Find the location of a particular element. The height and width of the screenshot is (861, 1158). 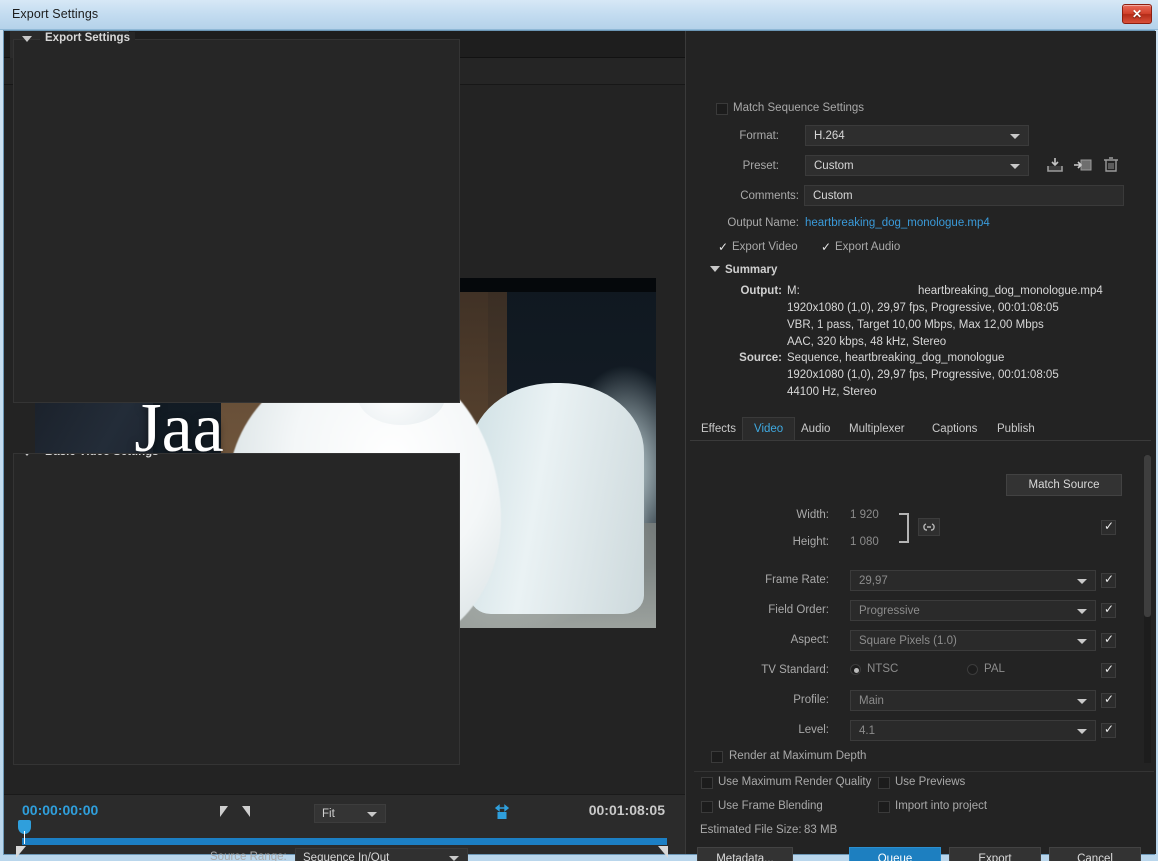

profile-checkbox is located at coordinates (1108, 700).